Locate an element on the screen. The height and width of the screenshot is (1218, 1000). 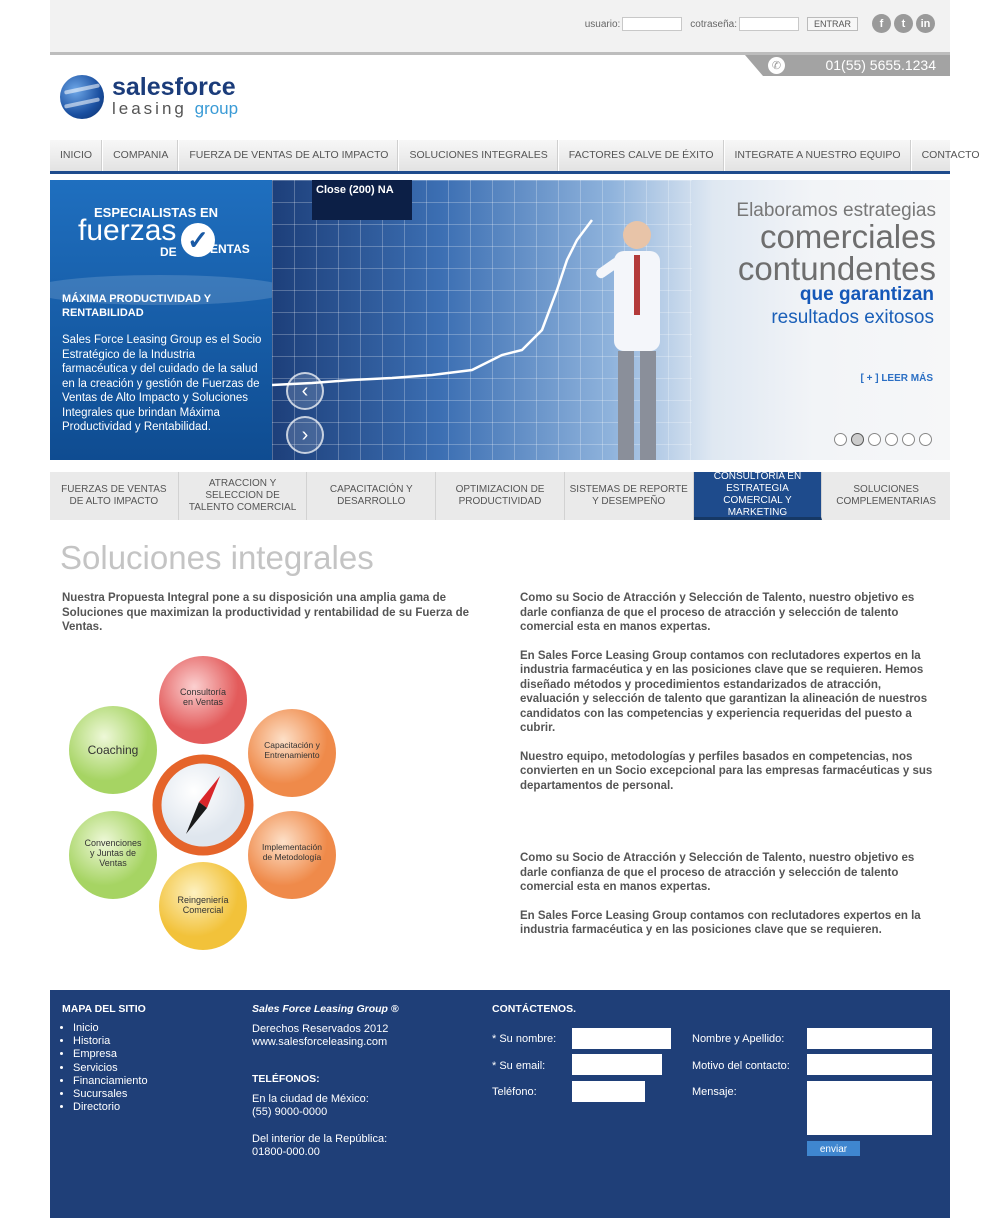
linkedin-icon: in is located at coordinates (925, 23).